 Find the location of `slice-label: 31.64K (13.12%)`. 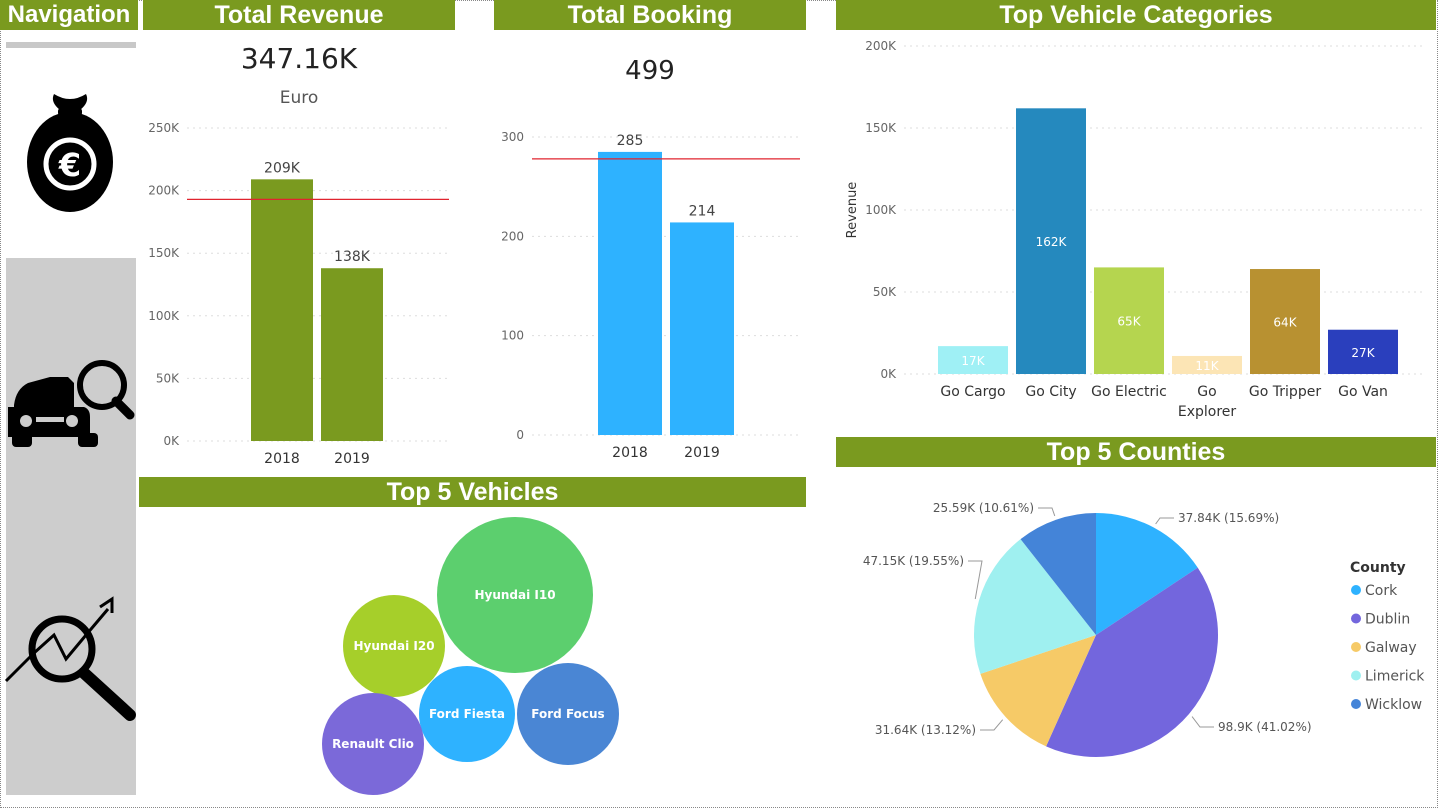

slice-label: 31.64K (13.12%) is located at coordinates (925, 730).